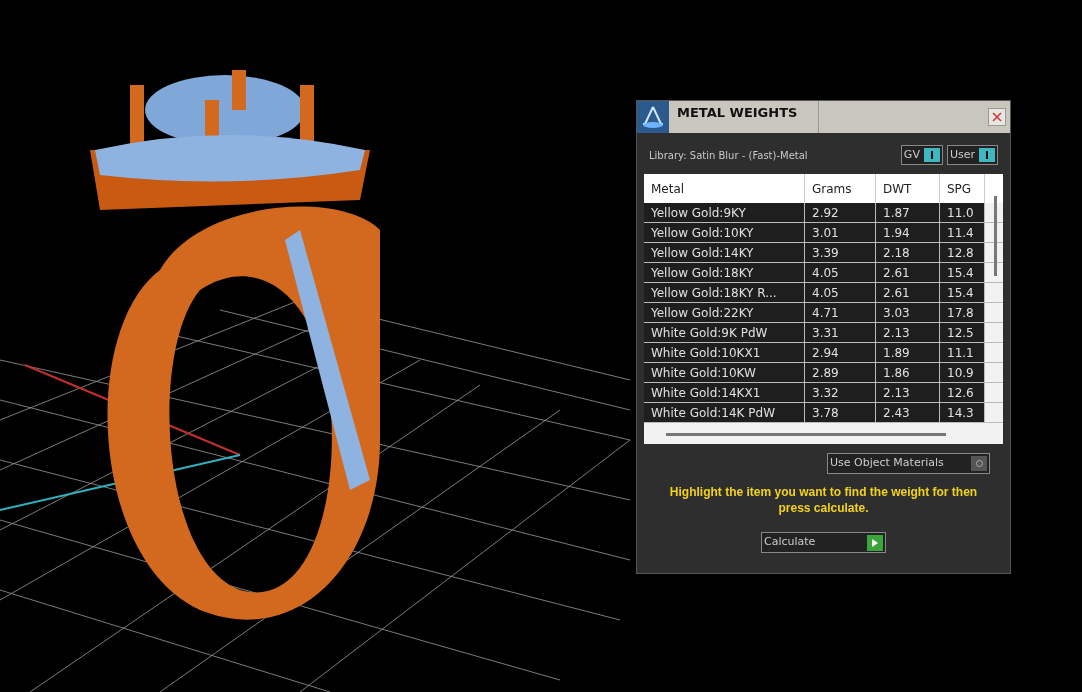 Image resolution: width=1082 pixels, height=692 pixels. I want to click on table-cell: 11.0, so click(962, 212).